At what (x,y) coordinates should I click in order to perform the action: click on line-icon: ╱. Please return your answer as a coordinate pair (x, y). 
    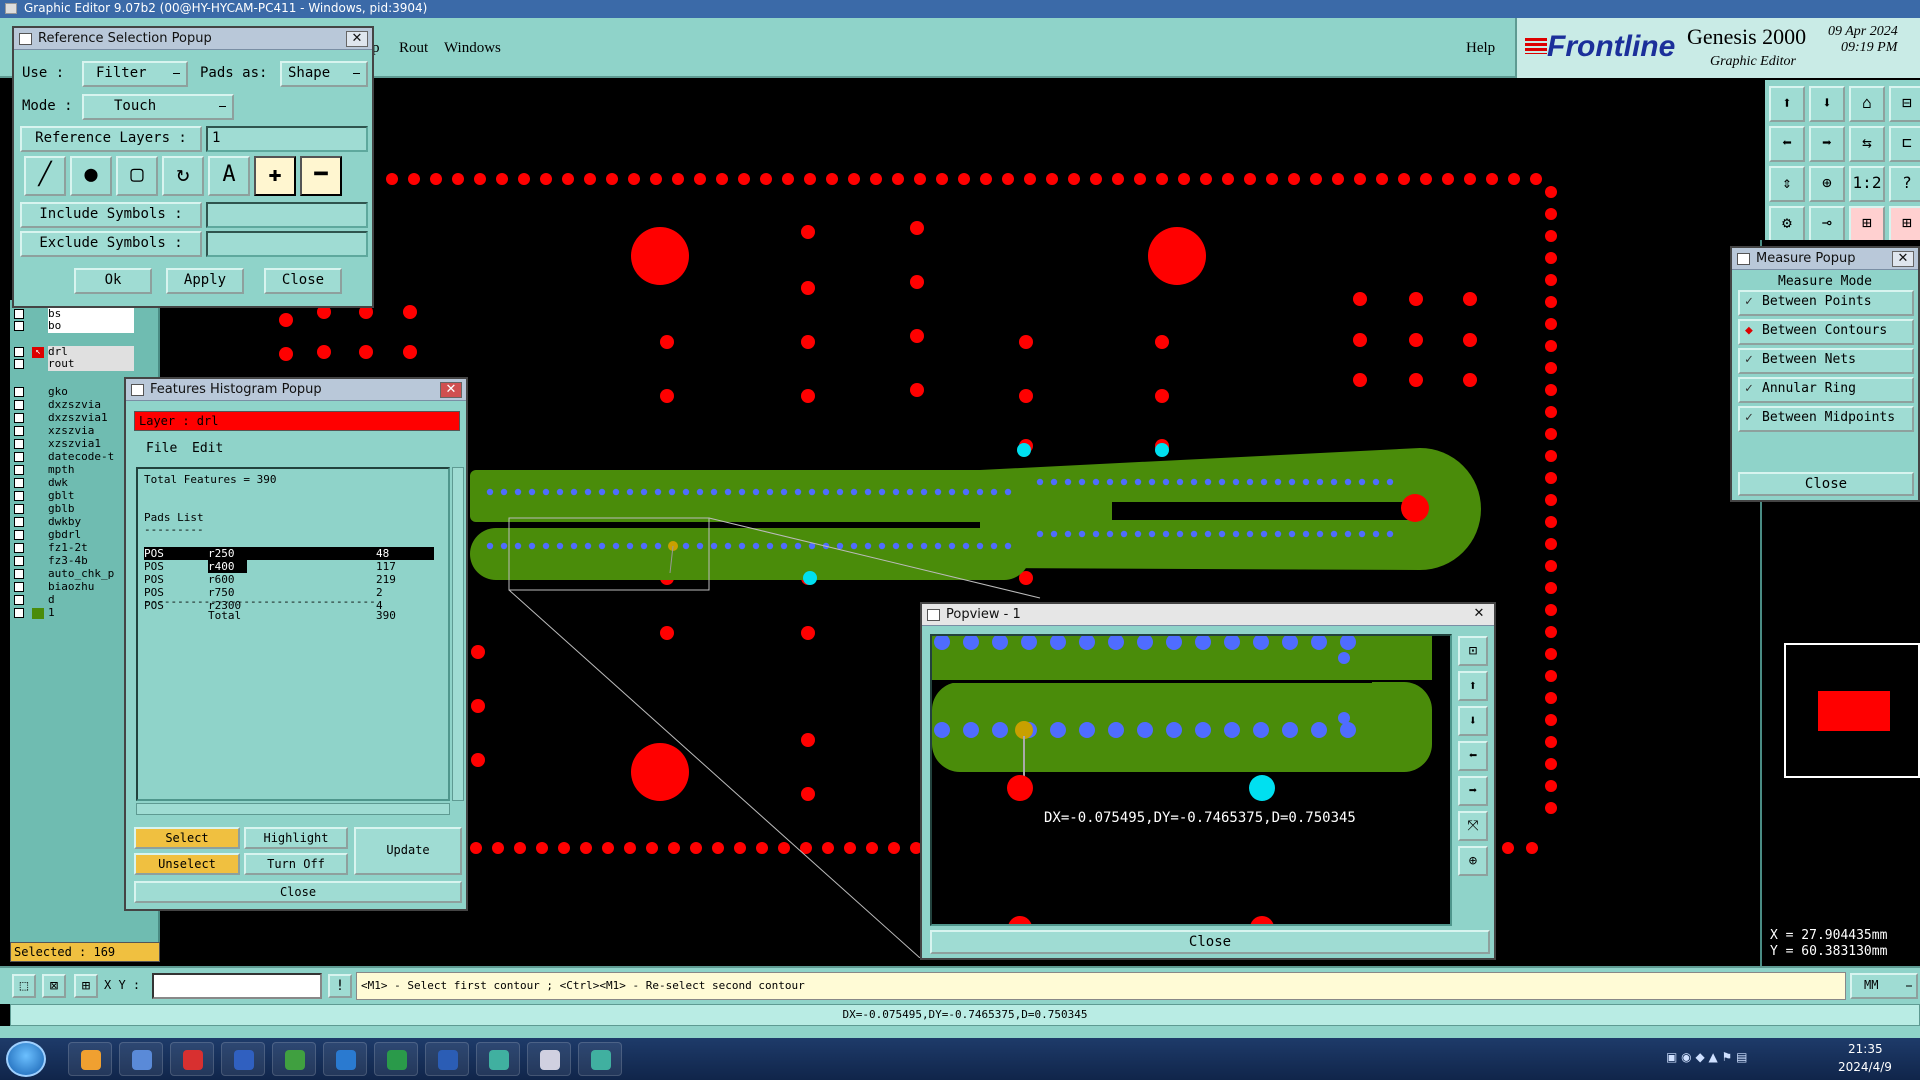
    Looking at the image, I should click on (45, 176).